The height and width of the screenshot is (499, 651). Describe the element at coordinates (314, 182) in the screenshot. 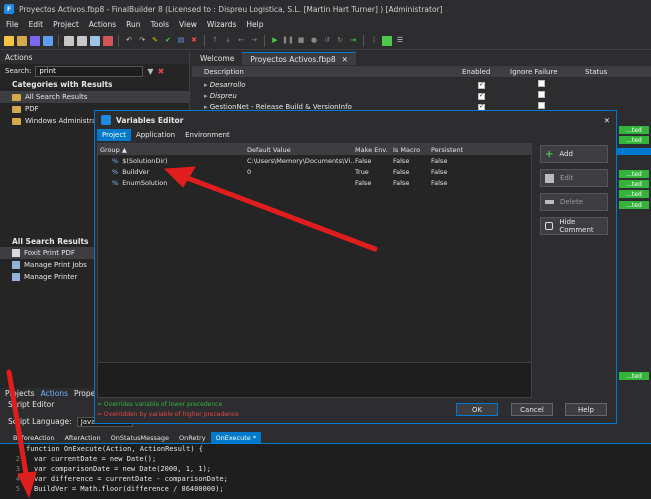

I see `table-row: % EnumSolution False False False` at that location.